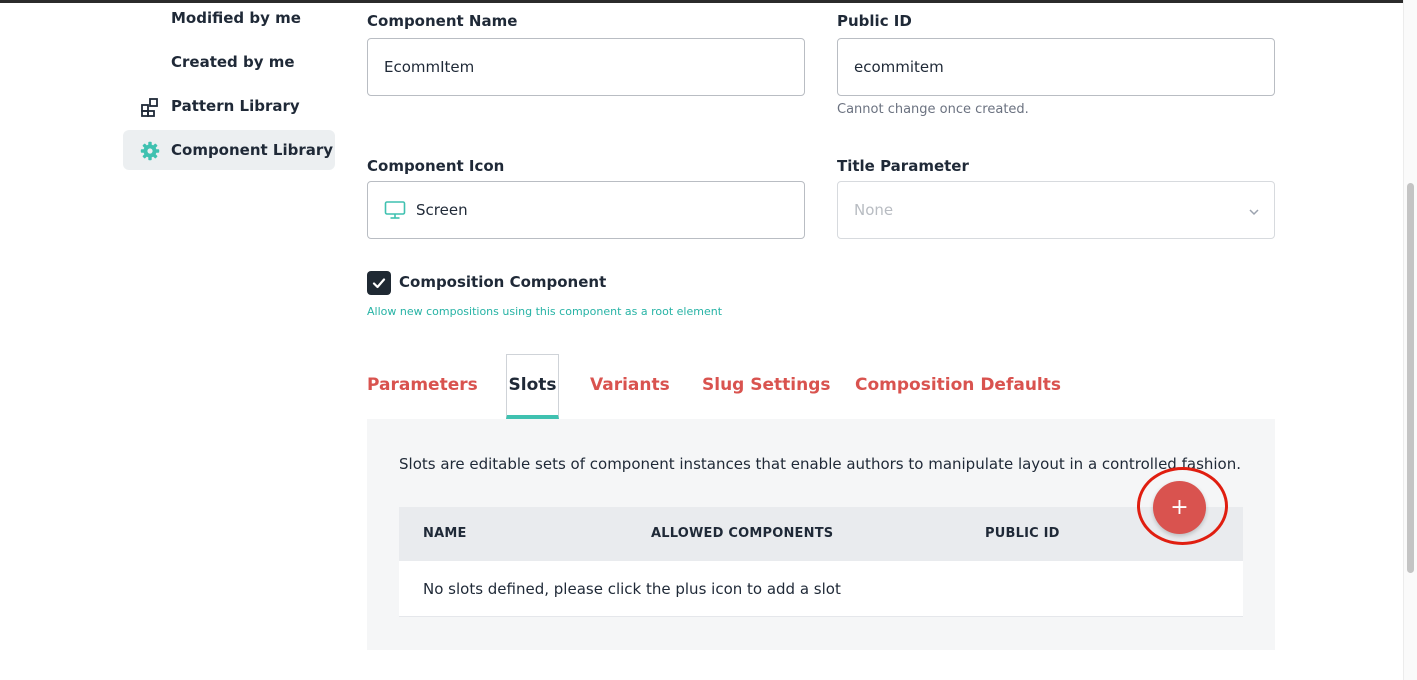  I want to click on public-id-value: ecommitem, so click(899, 67).